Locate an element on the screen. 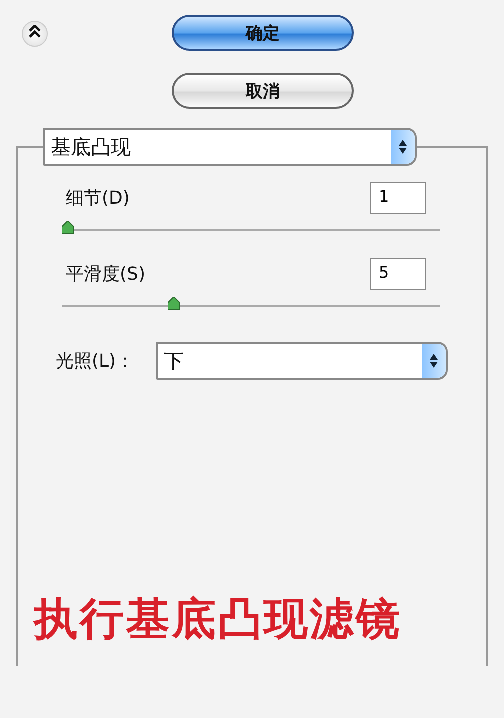  value-field: 1 is located at coordinates (398, 198).